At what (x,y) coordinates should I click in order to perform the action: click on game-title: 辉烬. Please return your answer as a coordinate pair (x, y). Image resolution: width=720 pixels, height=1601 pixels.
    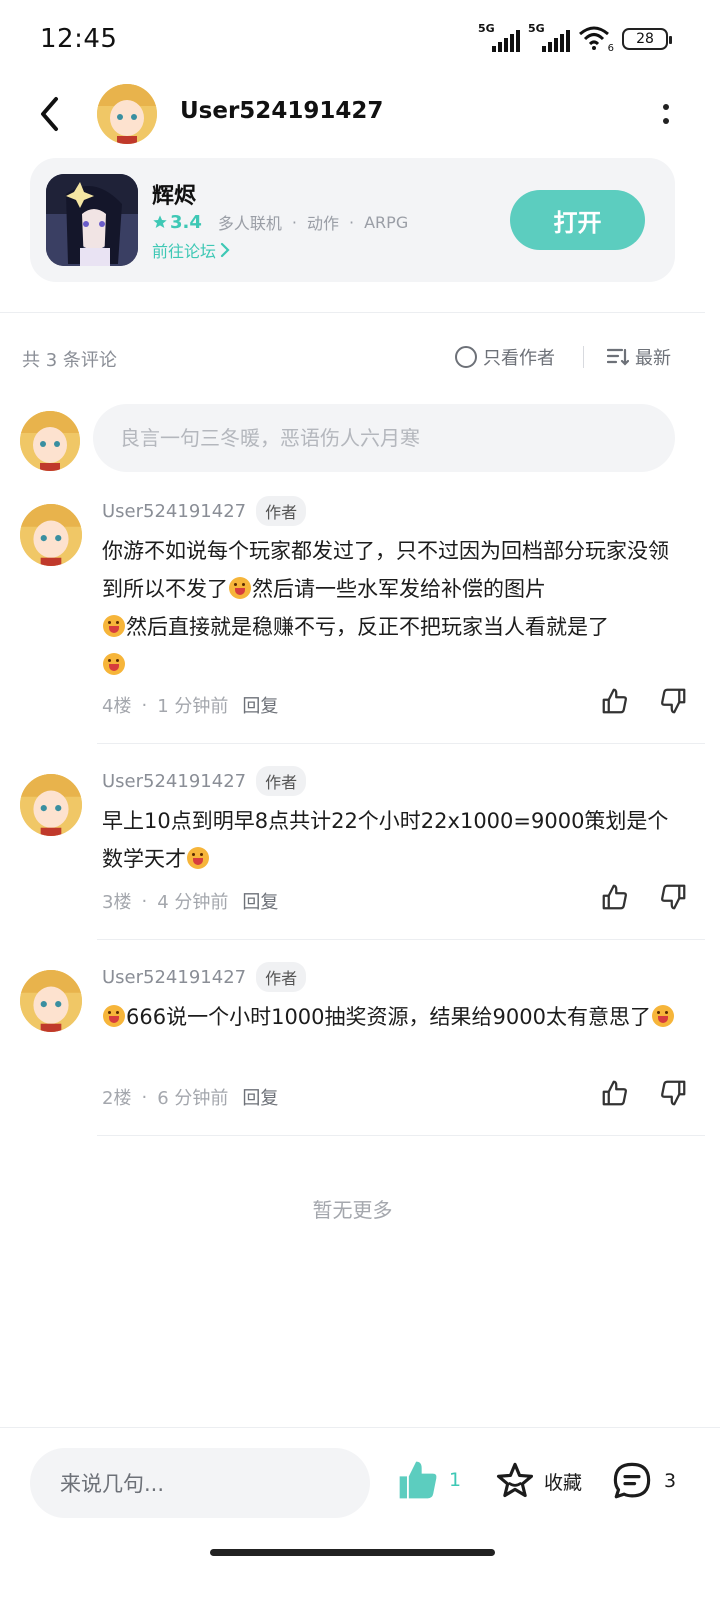
    Looking at the image, I should click on (174, 196).